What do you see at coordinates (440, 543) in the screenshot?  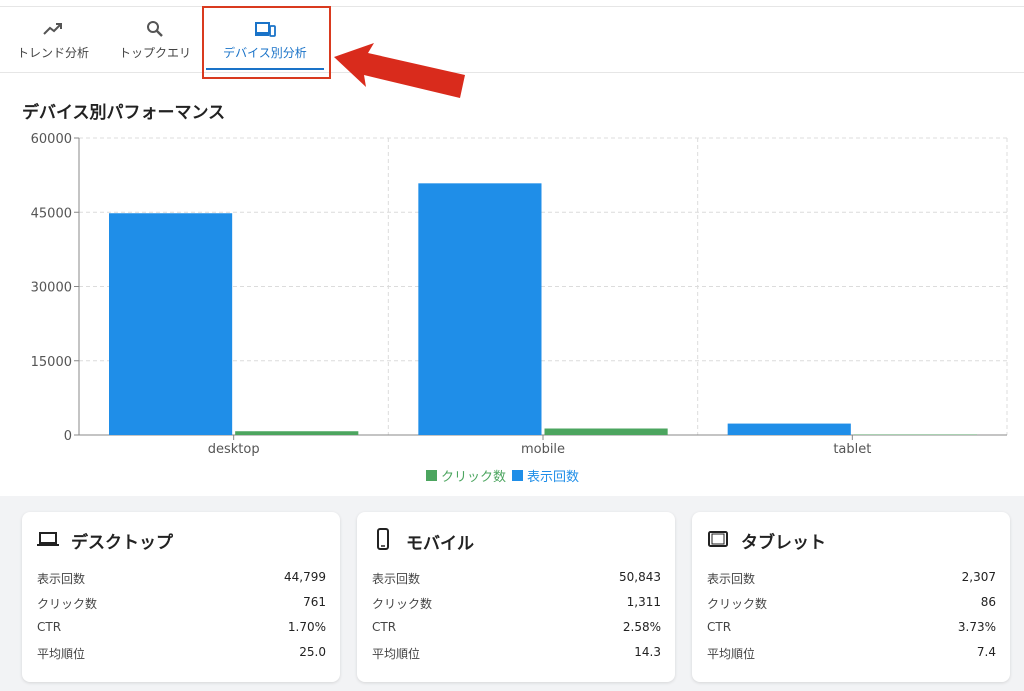 I see `card-mobile-title: モバイル` at bounding box center [440, 543].